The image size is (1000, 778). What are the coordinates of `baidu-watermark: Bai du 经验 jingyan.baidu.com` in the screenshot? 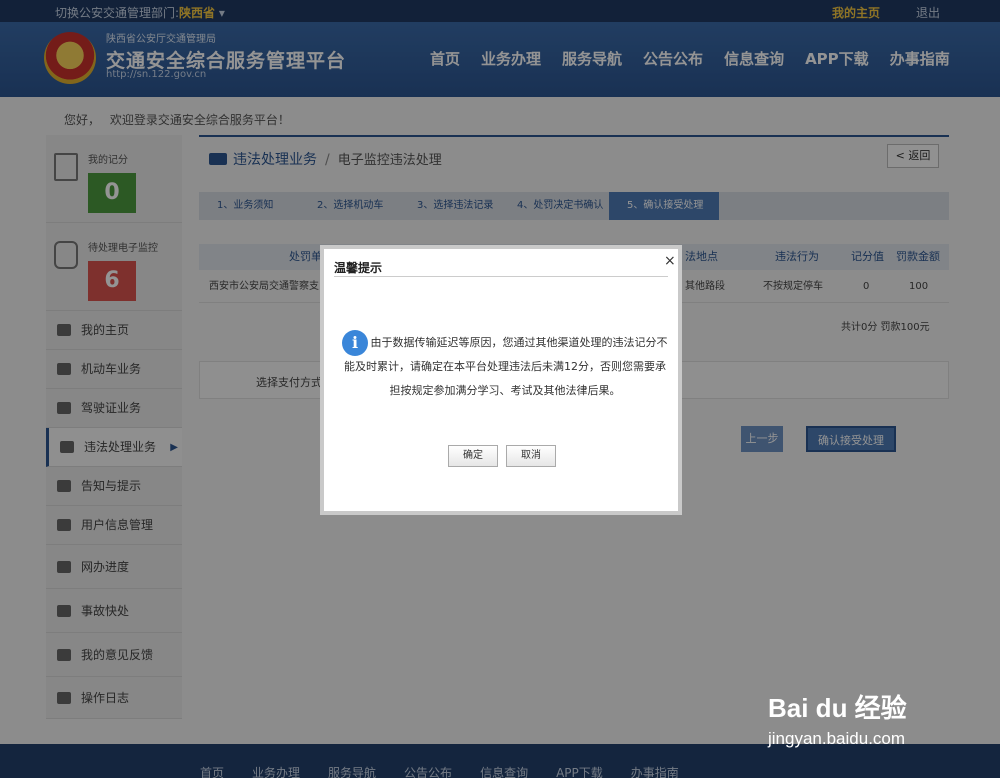 It's located at (837, 718).